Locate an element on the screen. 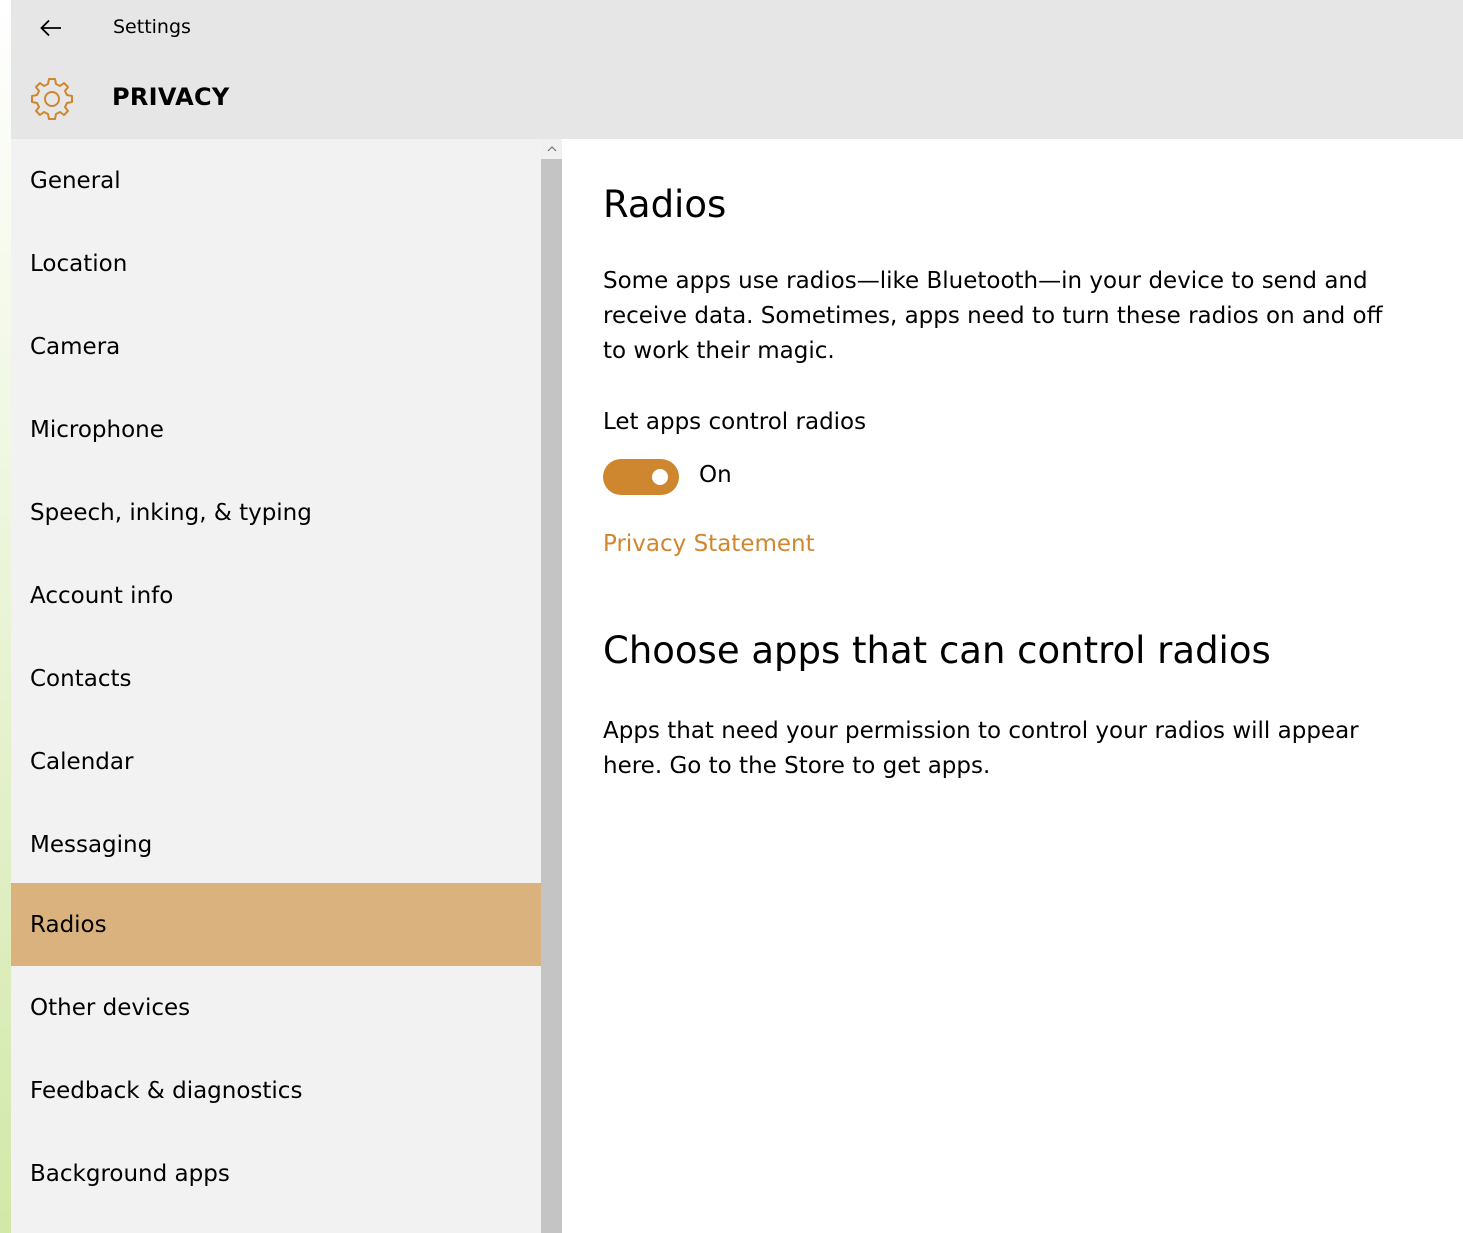 The height and width of the screenshot is (1233, 1463). desktop-edge is located at coordinates (5, 616).